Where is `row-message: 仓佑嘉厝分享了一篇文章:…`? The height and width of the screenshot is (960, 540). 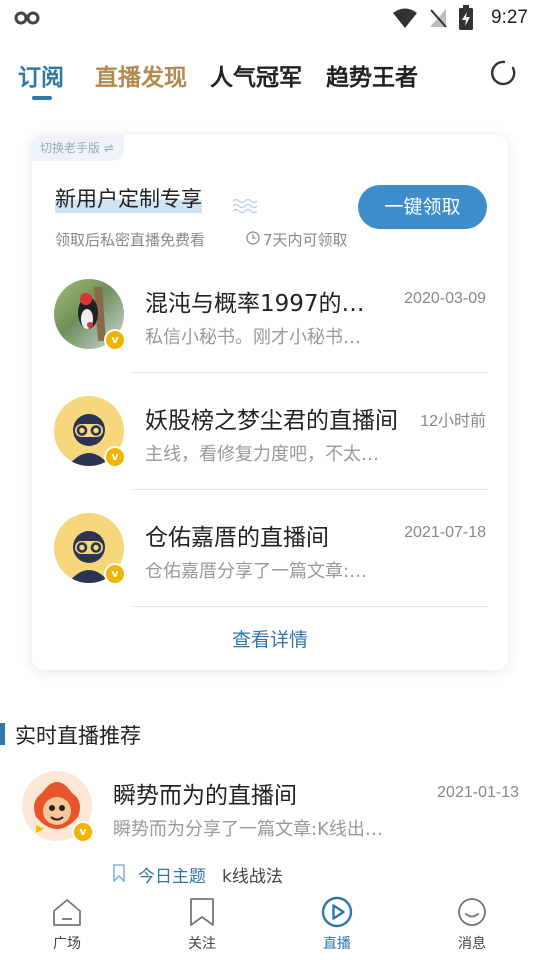
row-message: 仓佑嘉厝分享了一篇文章:… is located at coordinates (256, 571).